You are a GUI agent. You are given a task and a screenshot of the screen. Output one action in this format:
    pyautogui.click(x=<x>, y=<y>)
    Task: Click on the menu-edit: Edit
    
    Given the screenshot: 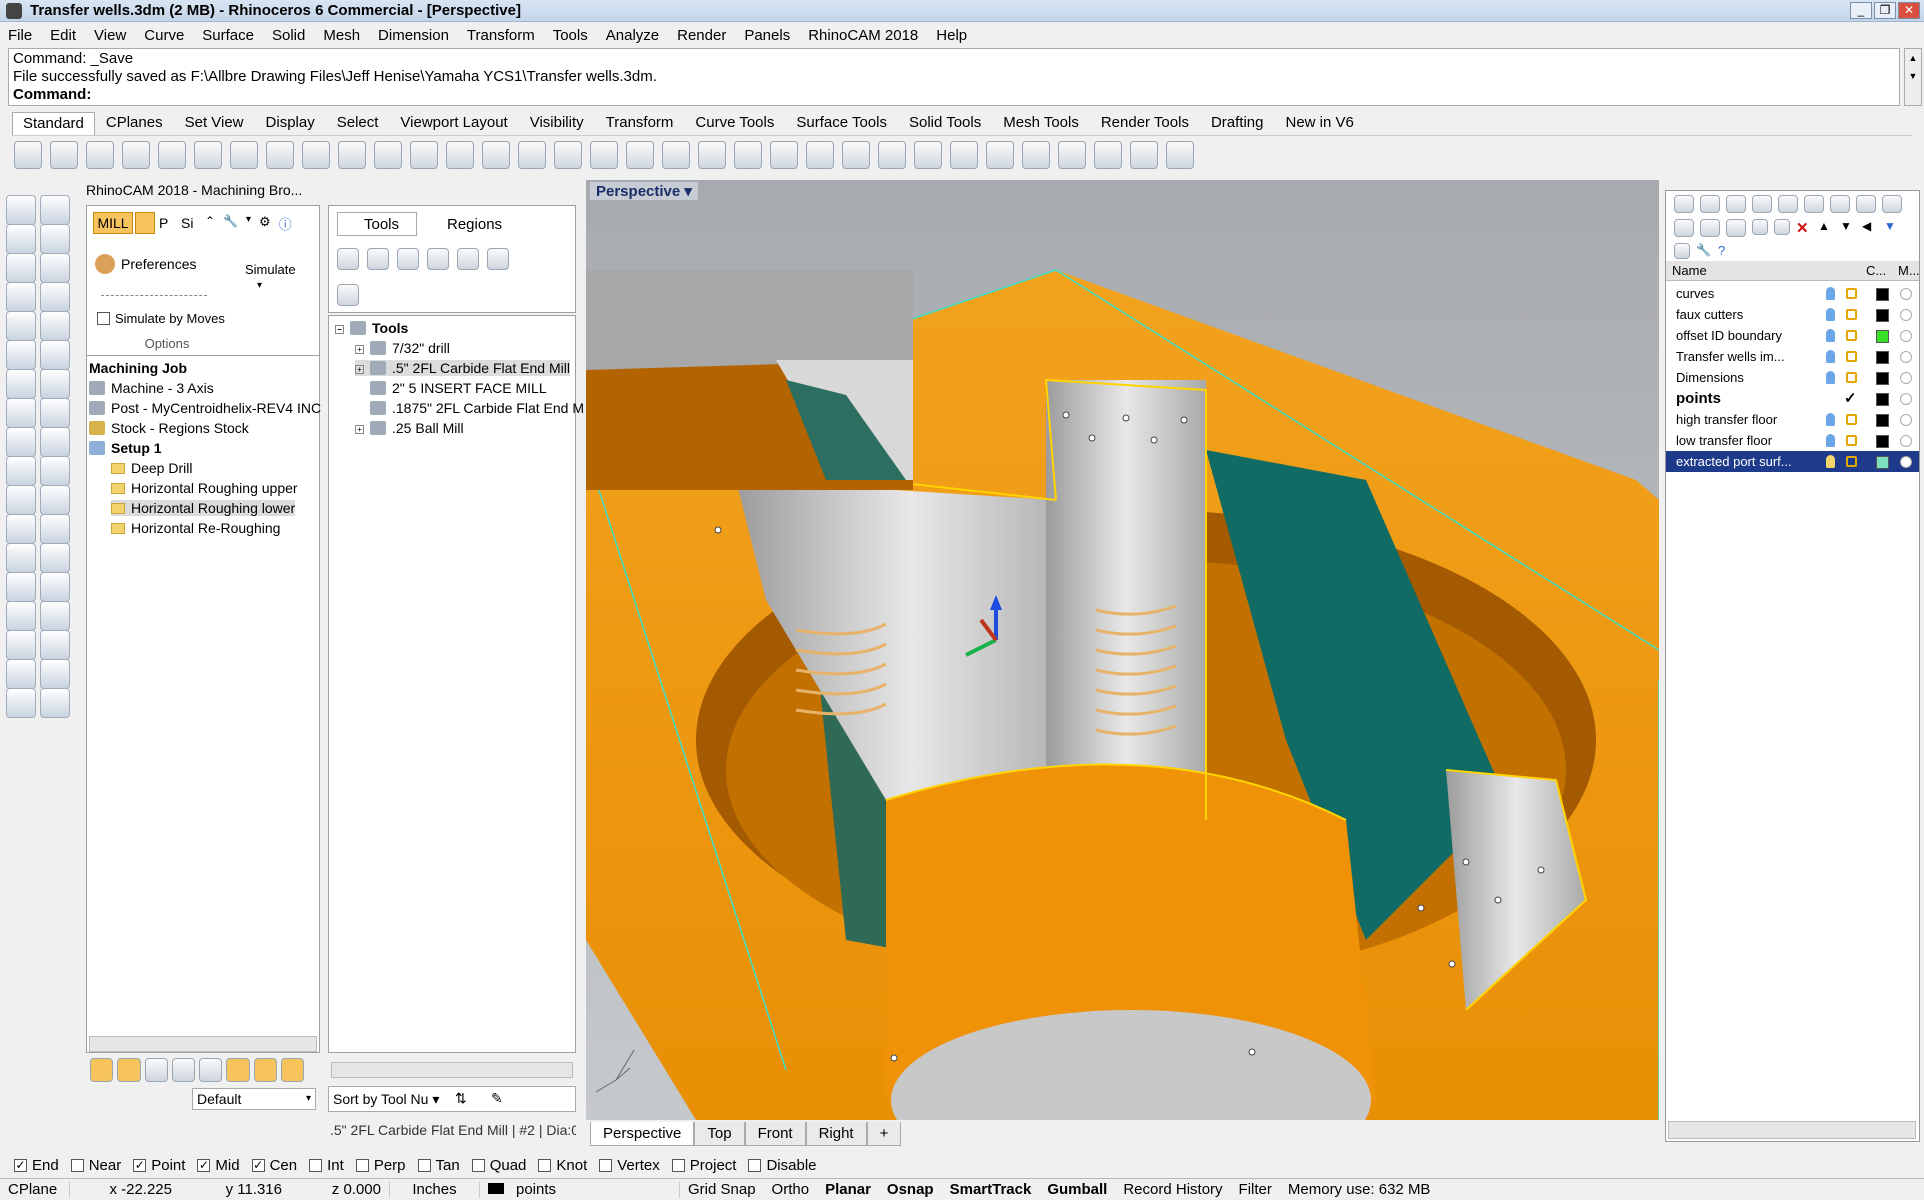 What is the action you would take?
    pyautogui.click(x=63, y=35)
    